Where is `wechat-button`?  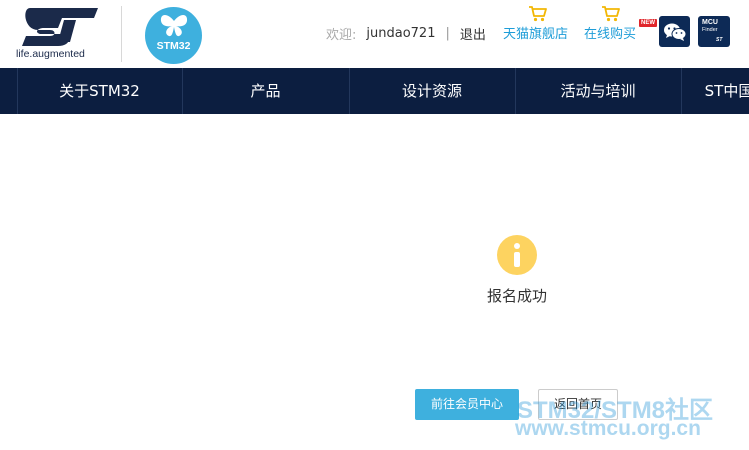 wechat-button is located at coordinates (674, 31).